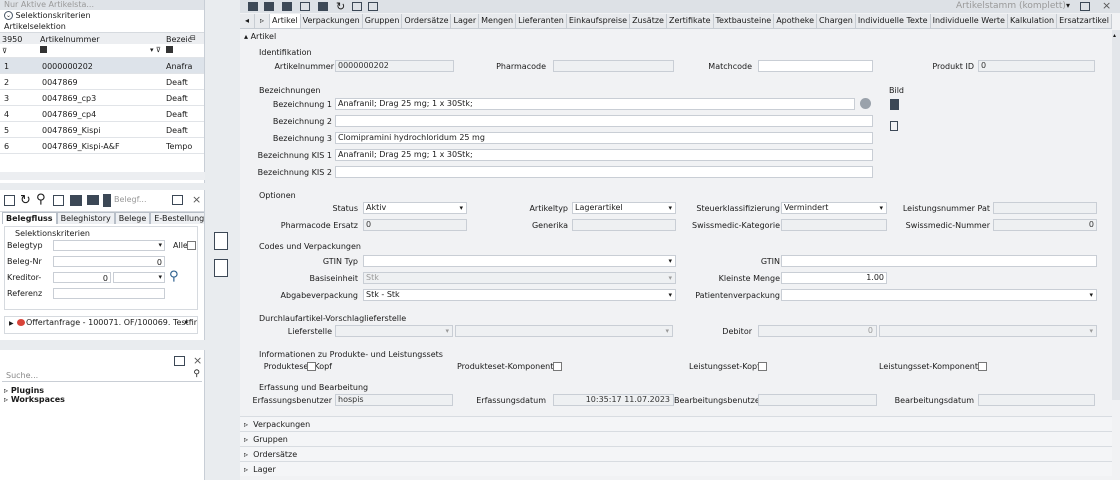 This screenshot has width=1120, height=480. Describe the element at coordinates (624, 225) in the screenshot. I see `generika-field` at that location.